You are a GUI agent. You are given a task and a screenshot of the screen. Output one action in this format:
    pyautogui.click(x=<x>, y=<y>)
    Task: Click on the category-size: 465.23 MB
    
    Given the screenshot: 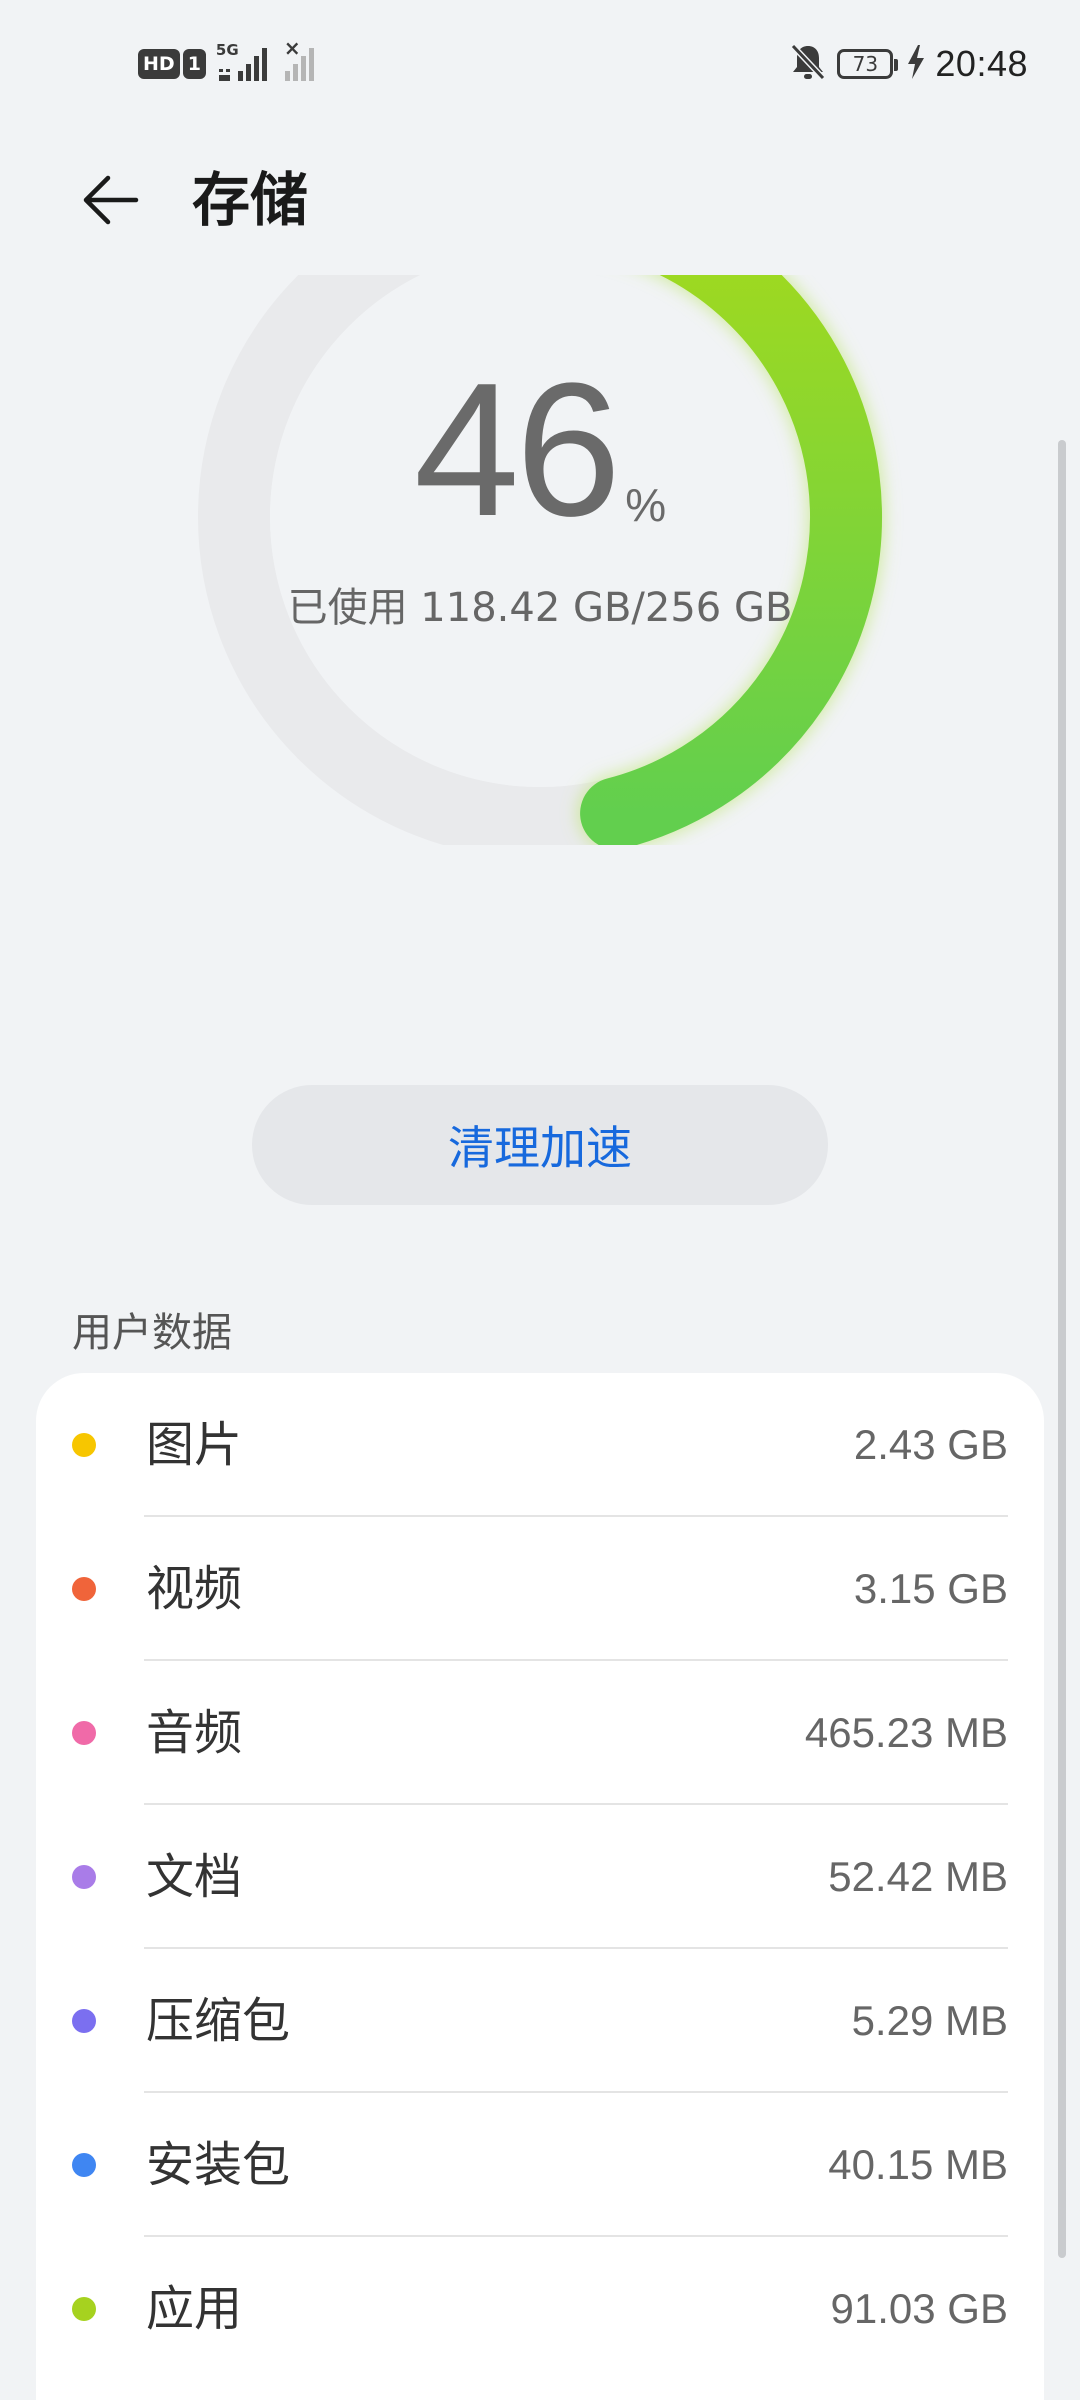 What is the action you would take?
    pyautogui.click(x=906, y=1732)
    